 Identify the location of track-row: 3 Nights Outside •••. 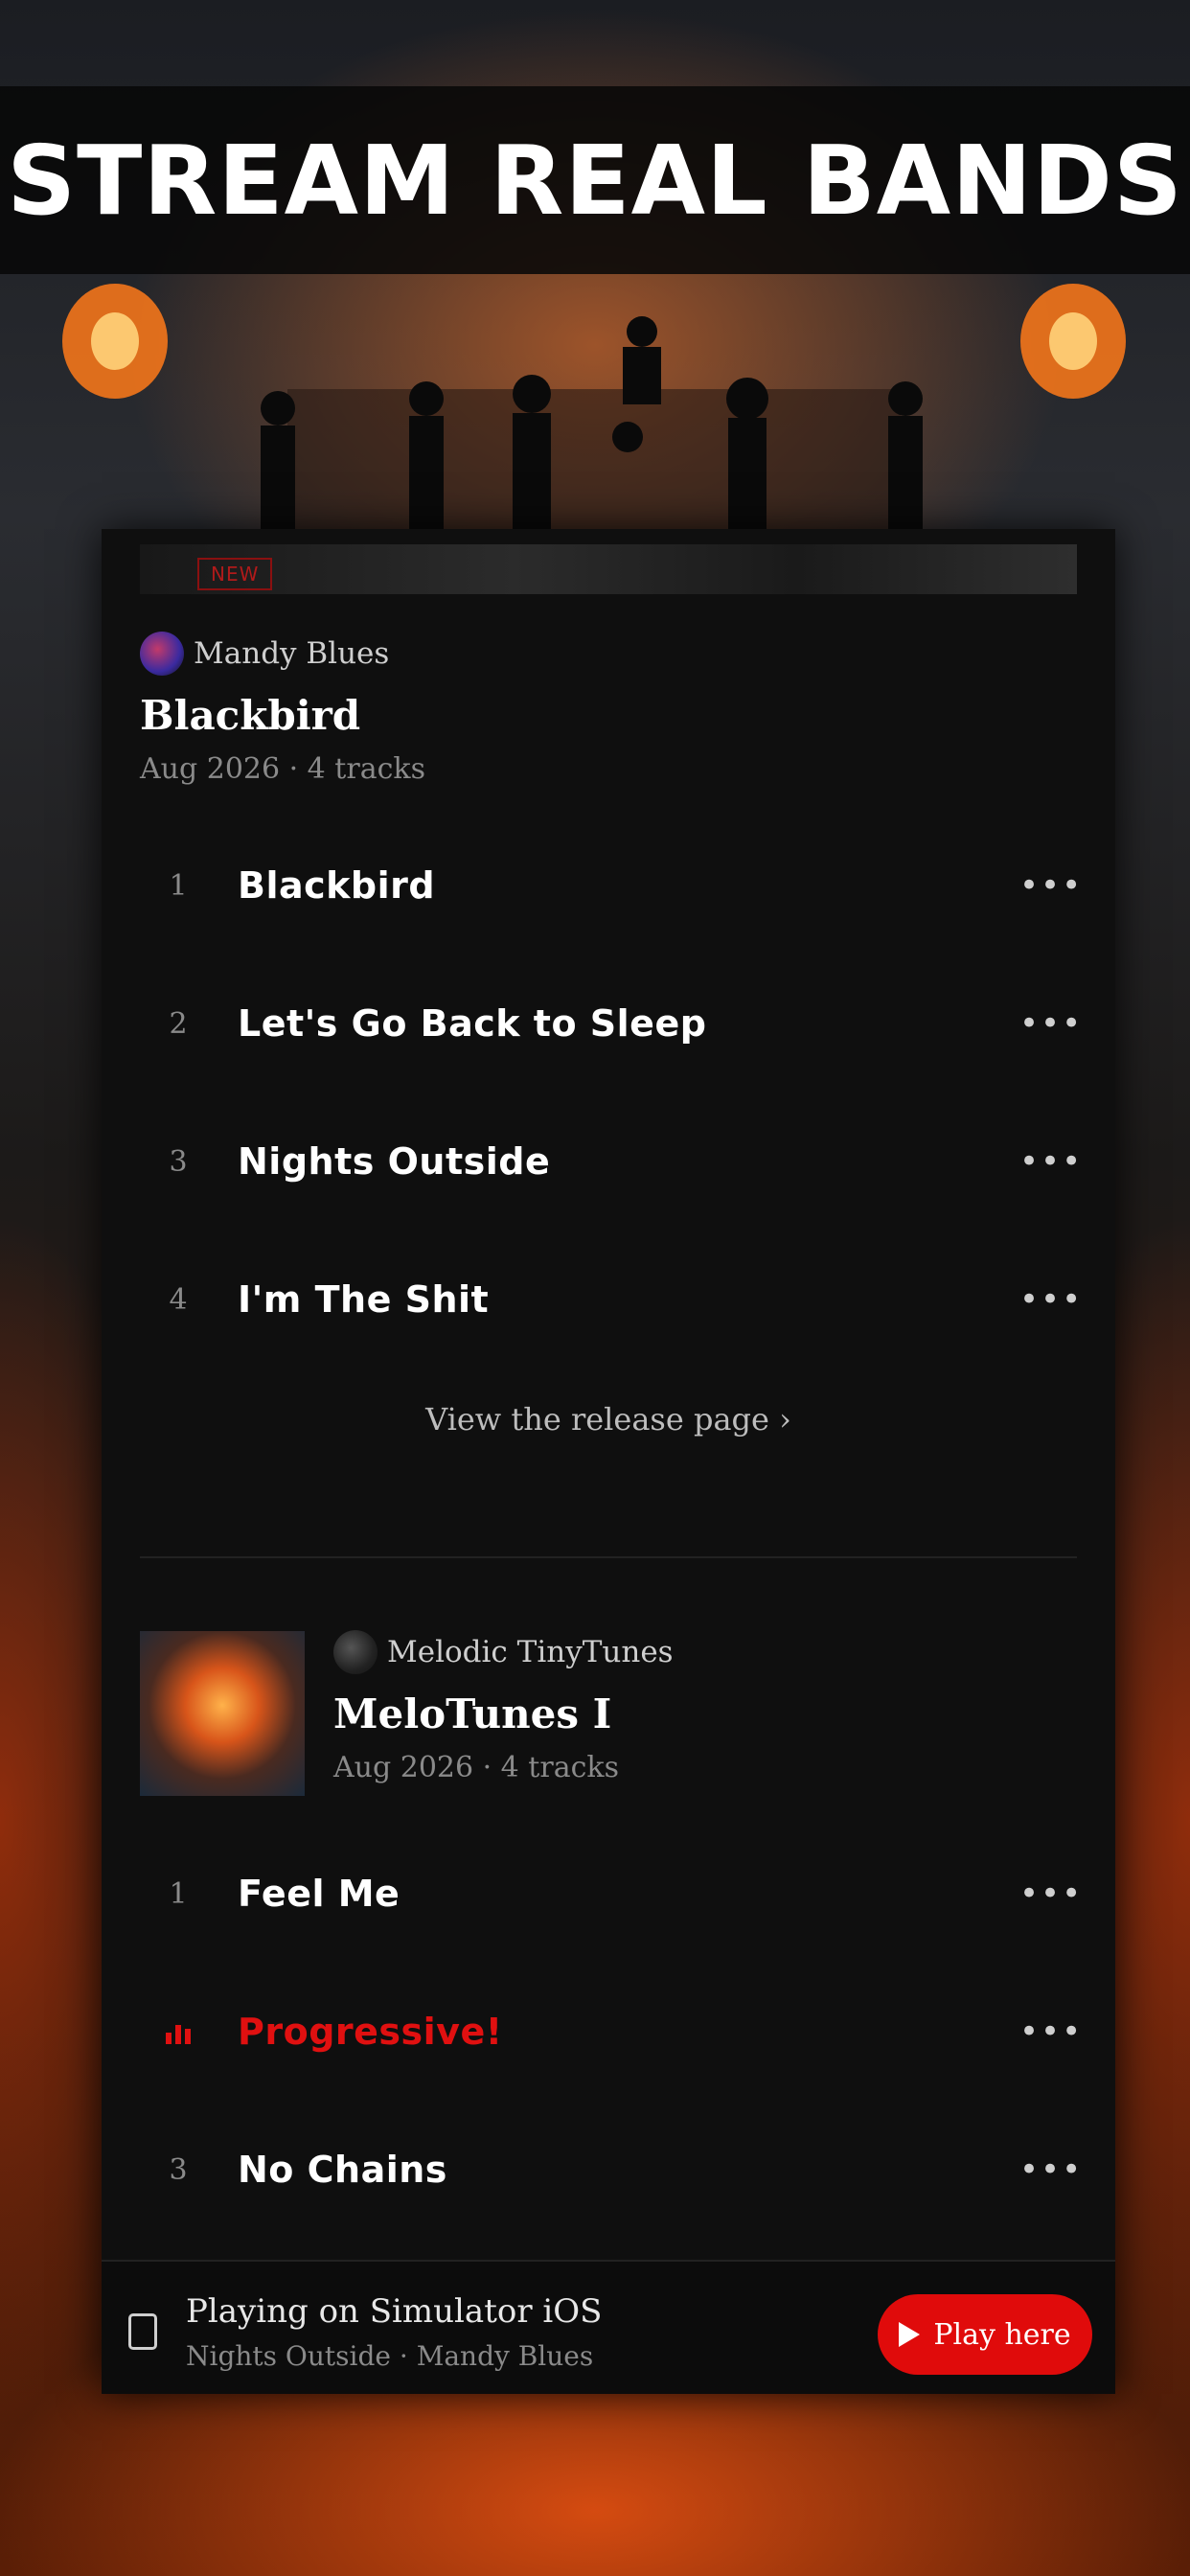
(610, 1161).